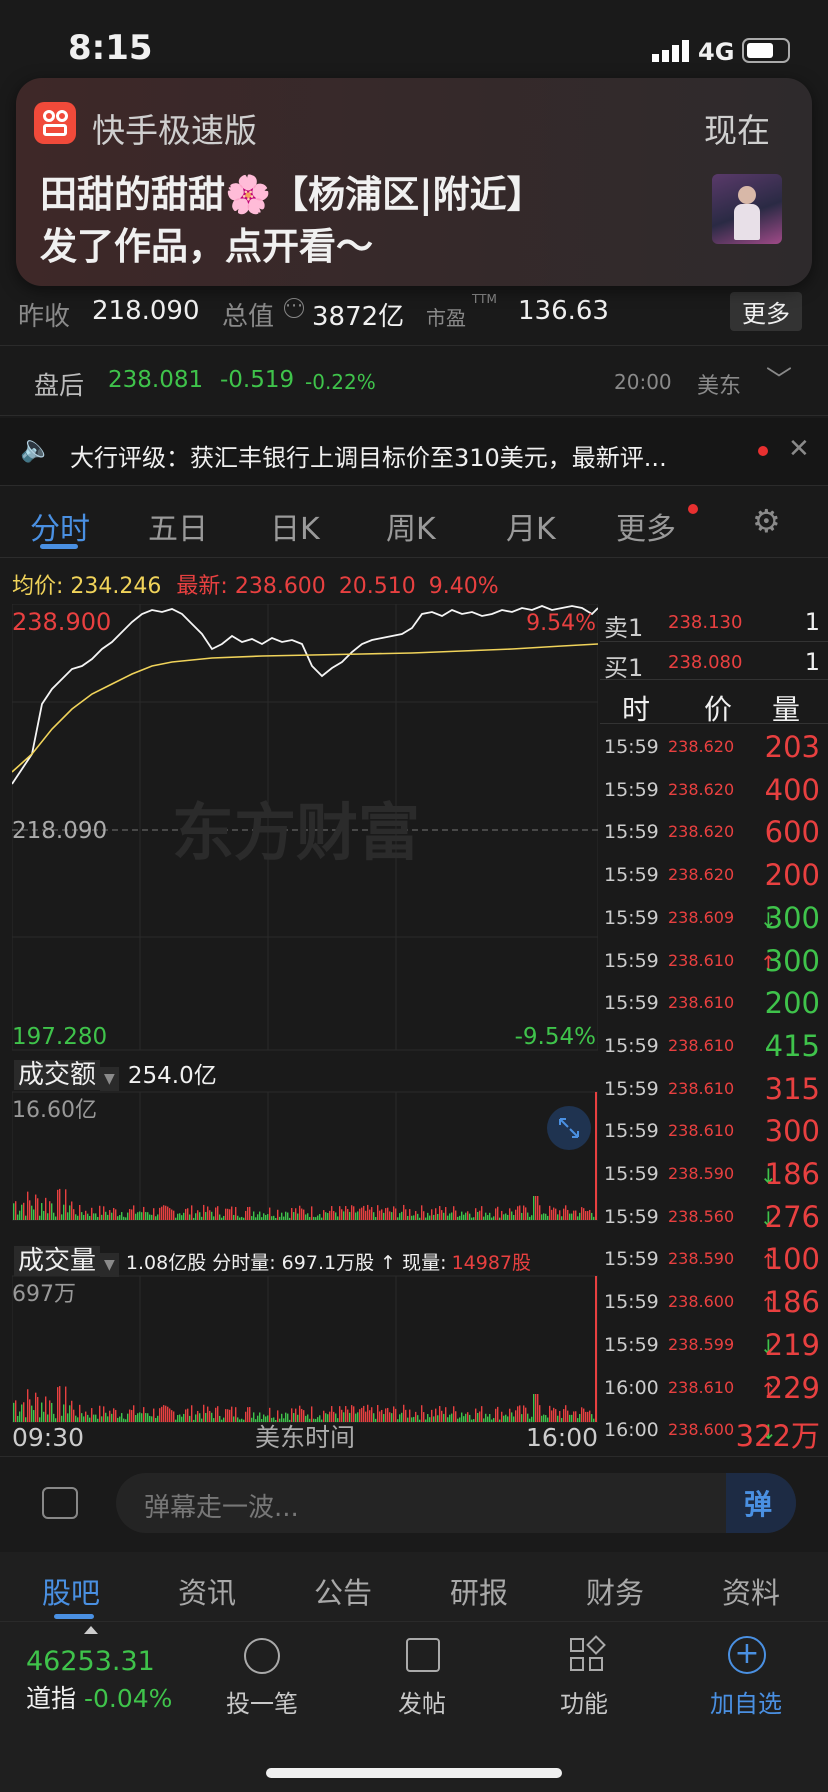 The image size is (828, 1792). What do you see at coordinates (766, 311) in the screenshot?
I see `more-button: 更多` at bounding box center [766, 311].